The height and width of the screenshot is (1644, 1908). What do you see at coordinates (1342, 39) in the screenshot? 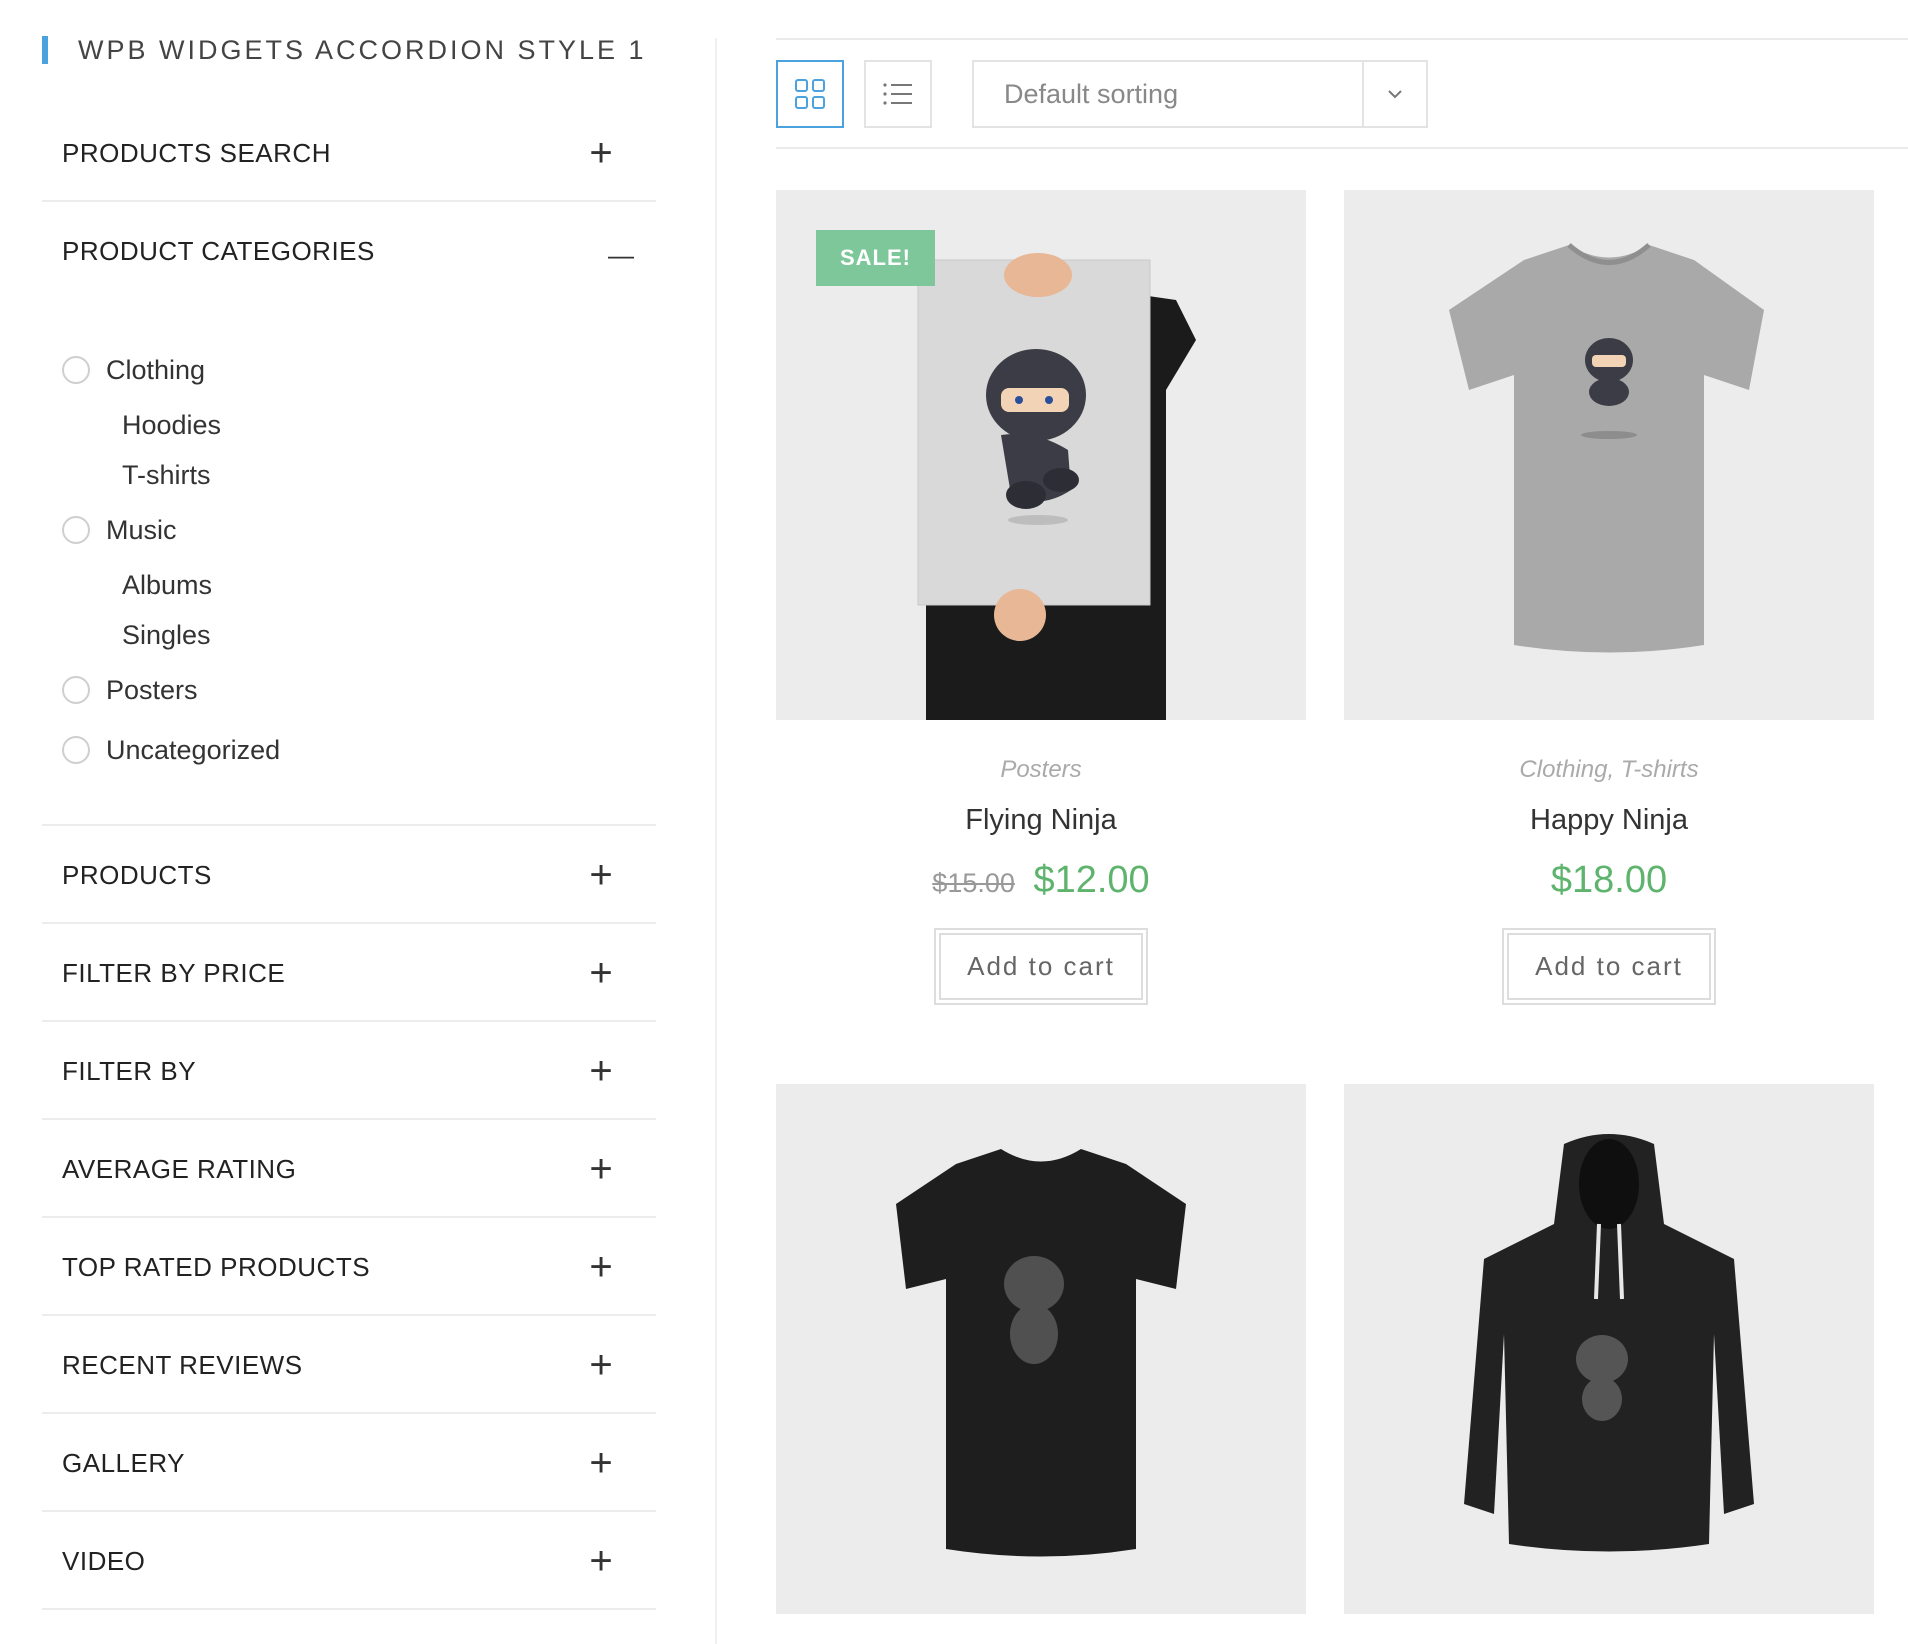
I see `toolbar-divider-top` at bounding box center [1342, 39].